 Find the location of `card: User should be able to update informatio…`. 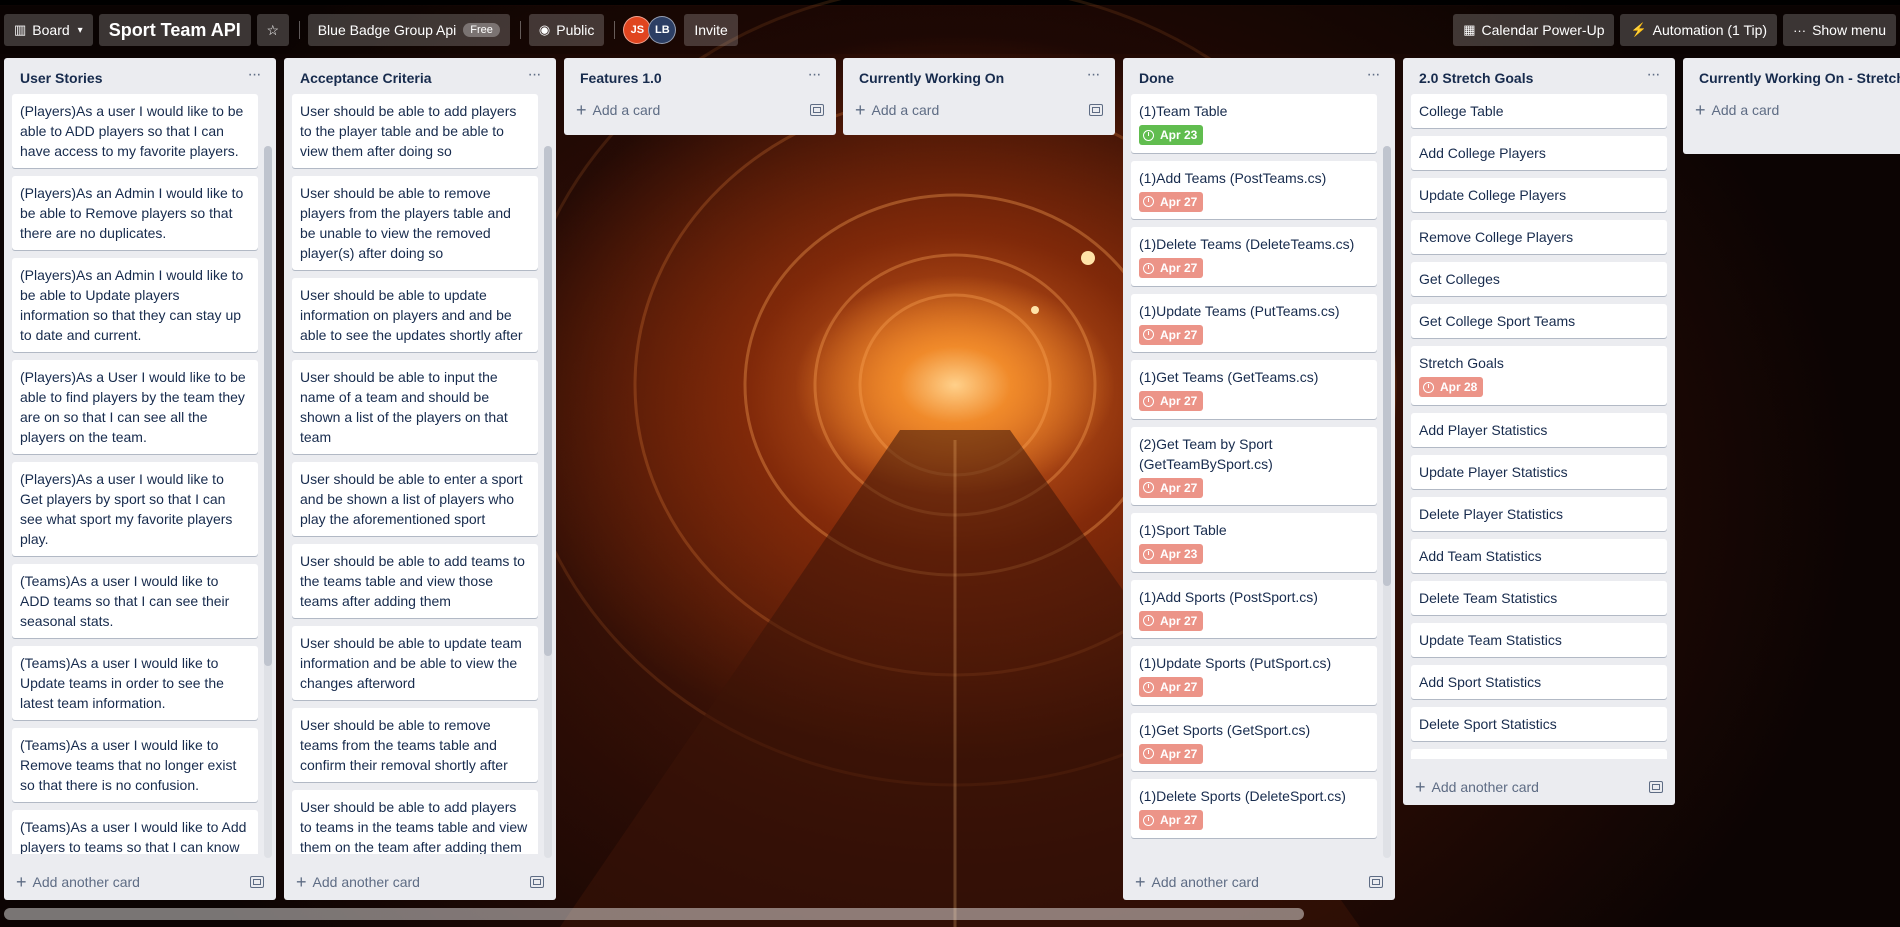

card: User should be able to update informatio… is located at coordinates (415, 315).